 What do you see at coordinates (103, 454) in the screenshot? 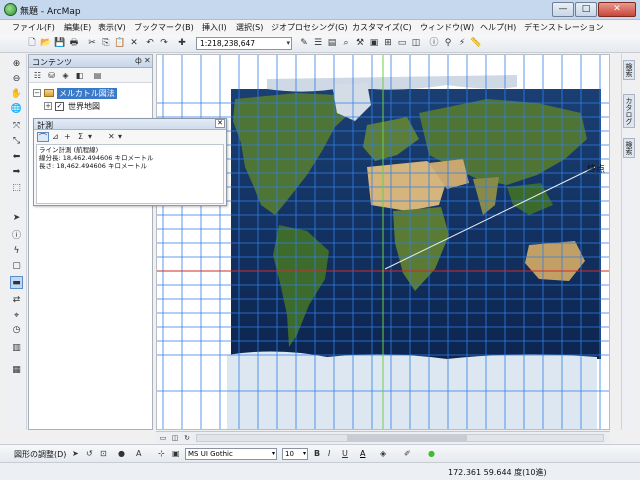
I see `zoom-whole-page-icon: ⊡` at bounding box center [103, 454].